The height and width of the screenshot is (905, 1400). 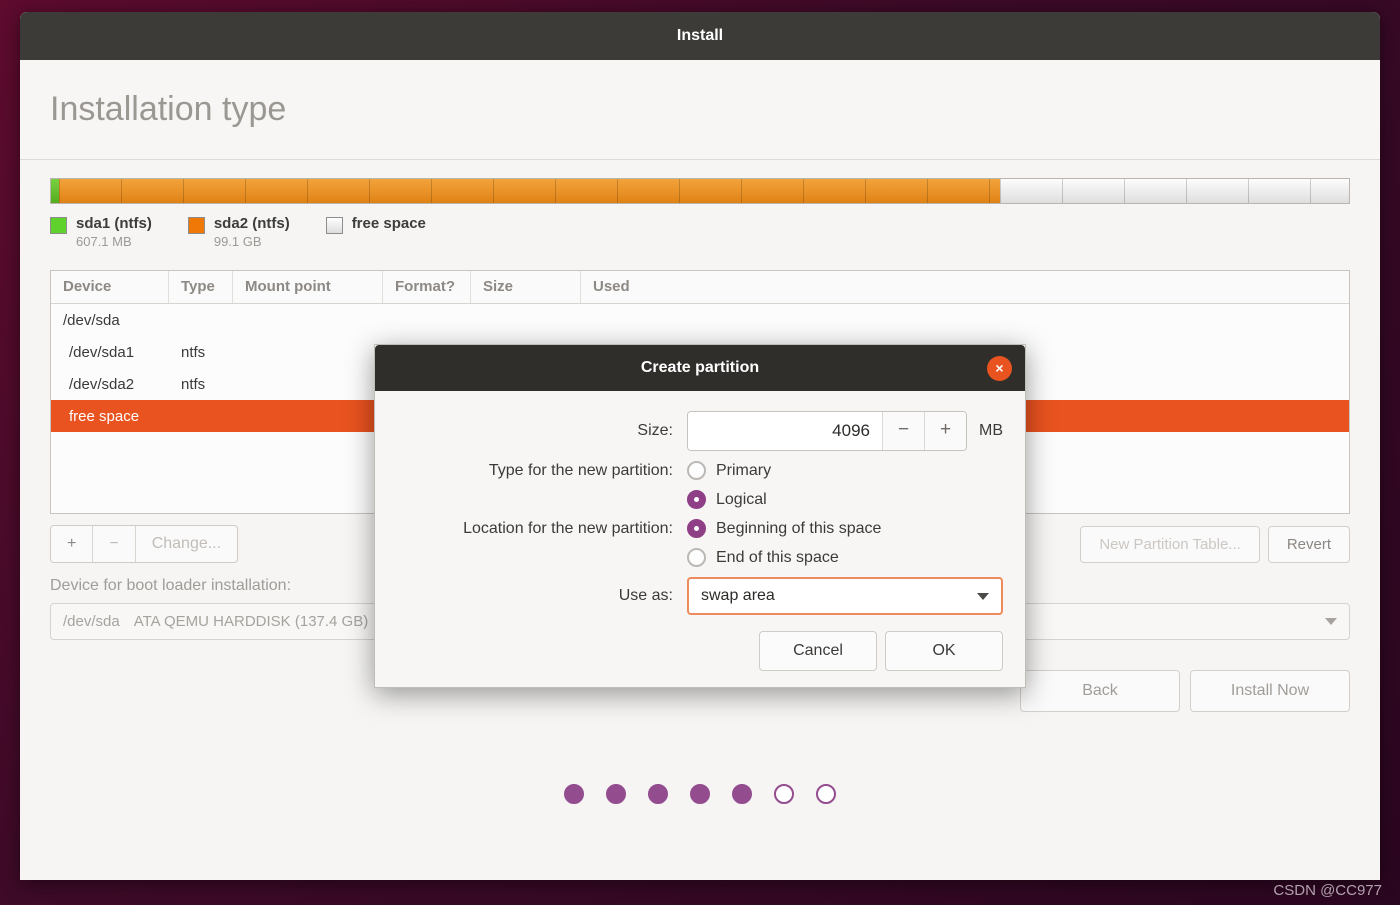 I want to click on location-row-end: End of this space, so click(x=700, y=557).